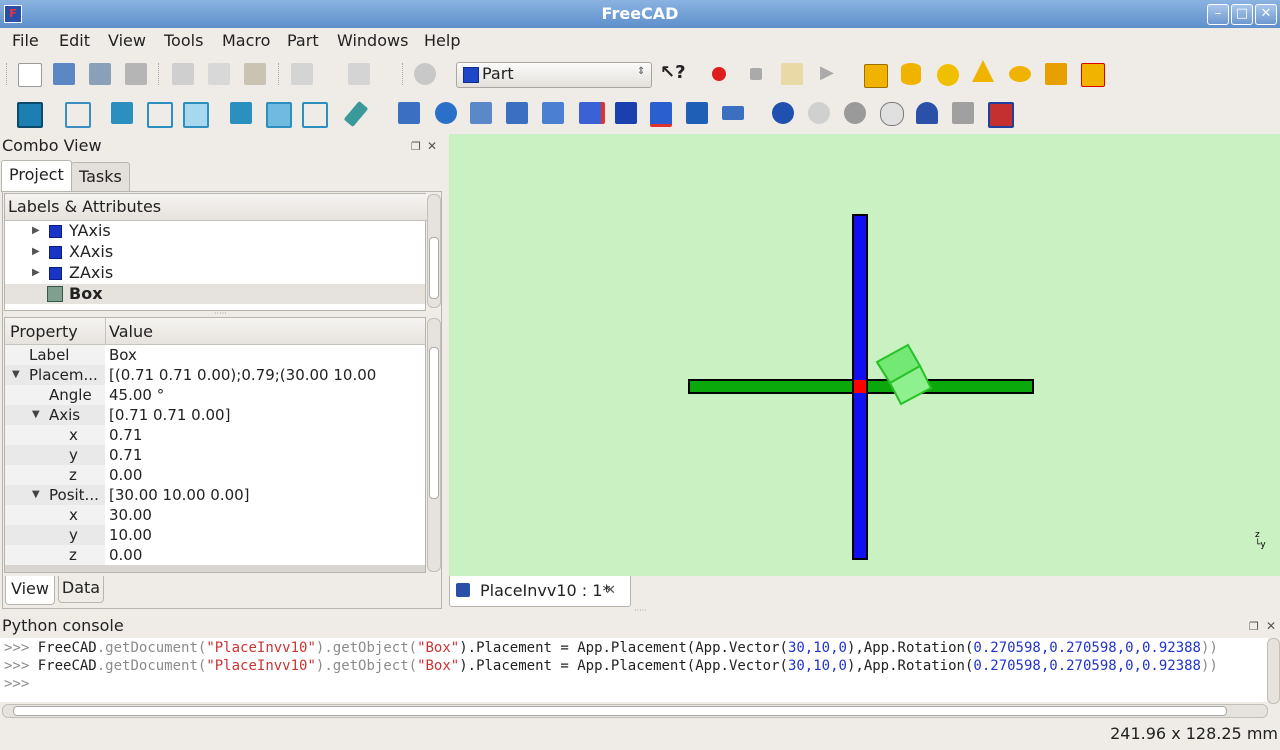 This screenshot has height=750, width=1280. Describe the element at coordinates (183, 40) in the screenshot. I see `menu-tools: Tools` at that location.